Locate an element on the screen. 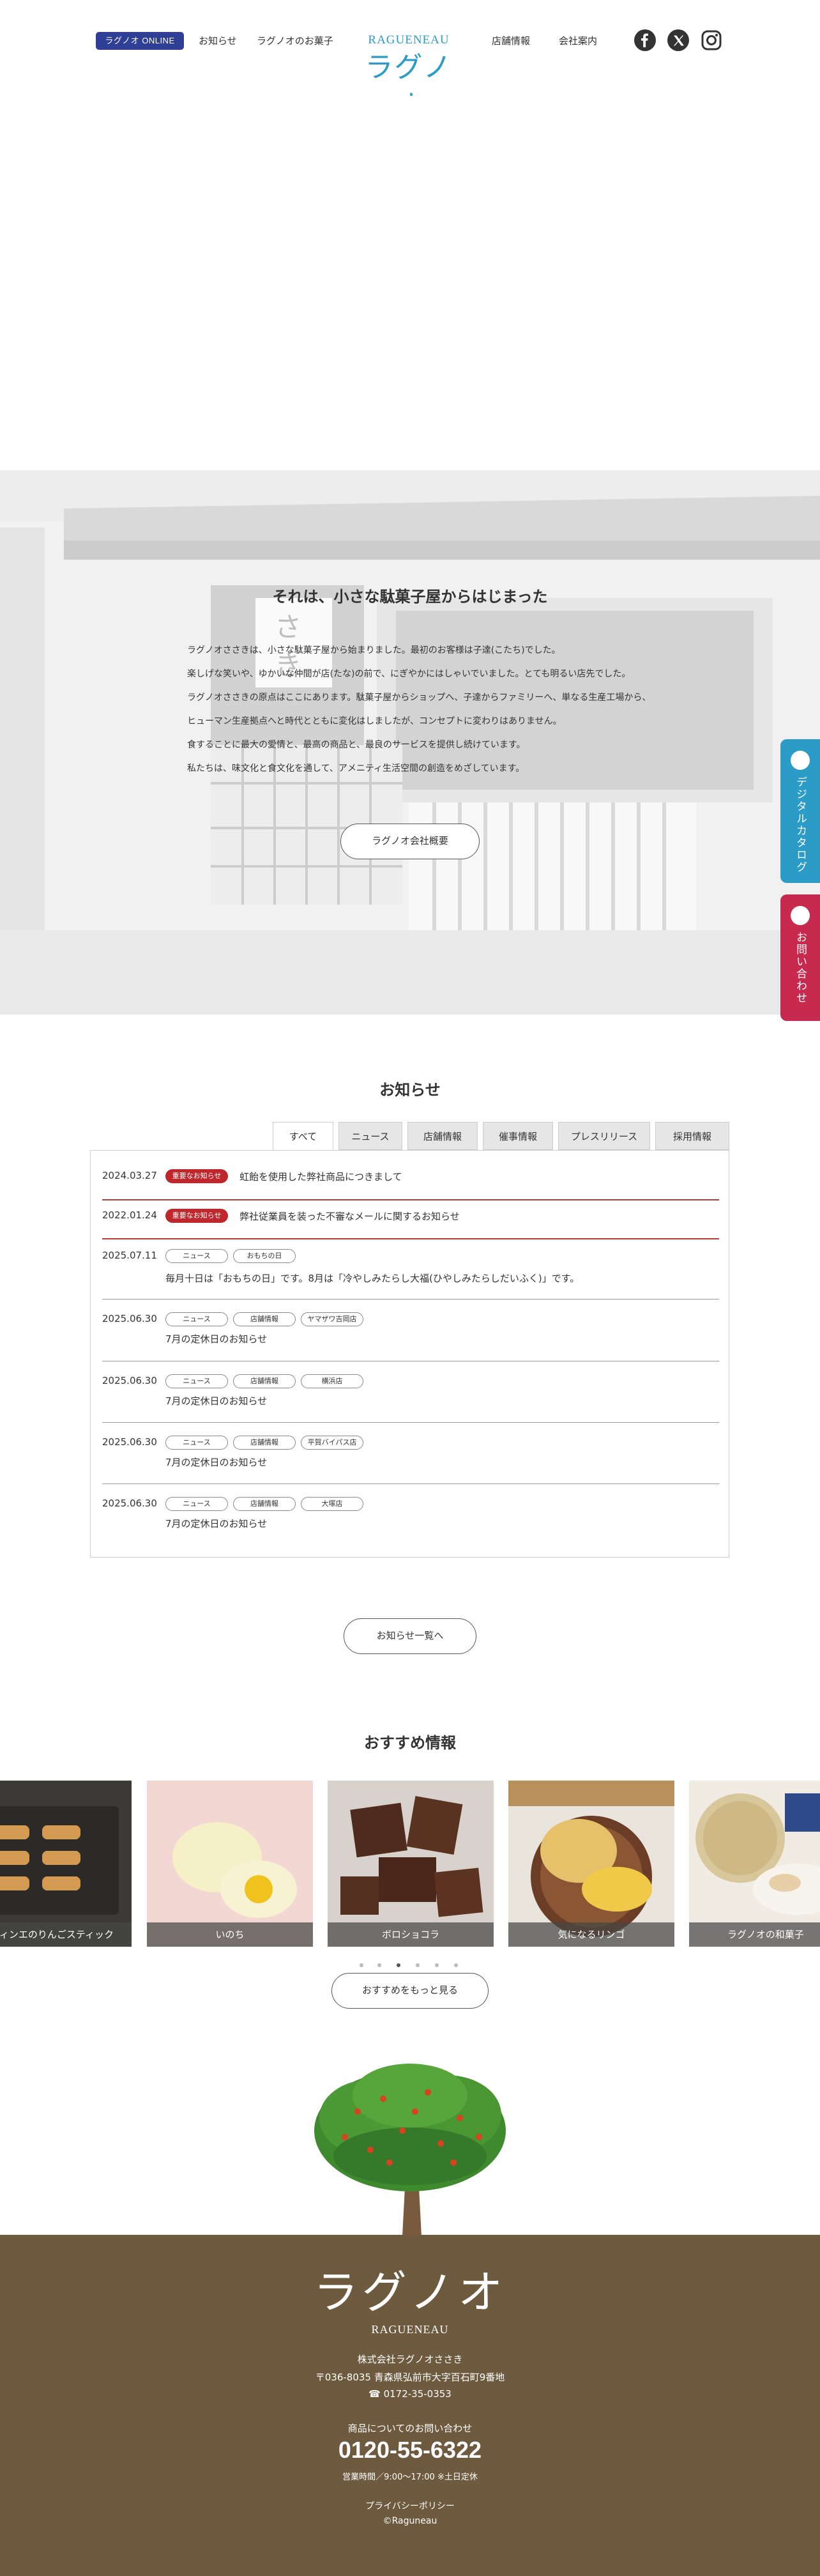 This screenshot has height=2576, width=820. logo-en: RAGUENEAU is located at coordinates (409, 40).